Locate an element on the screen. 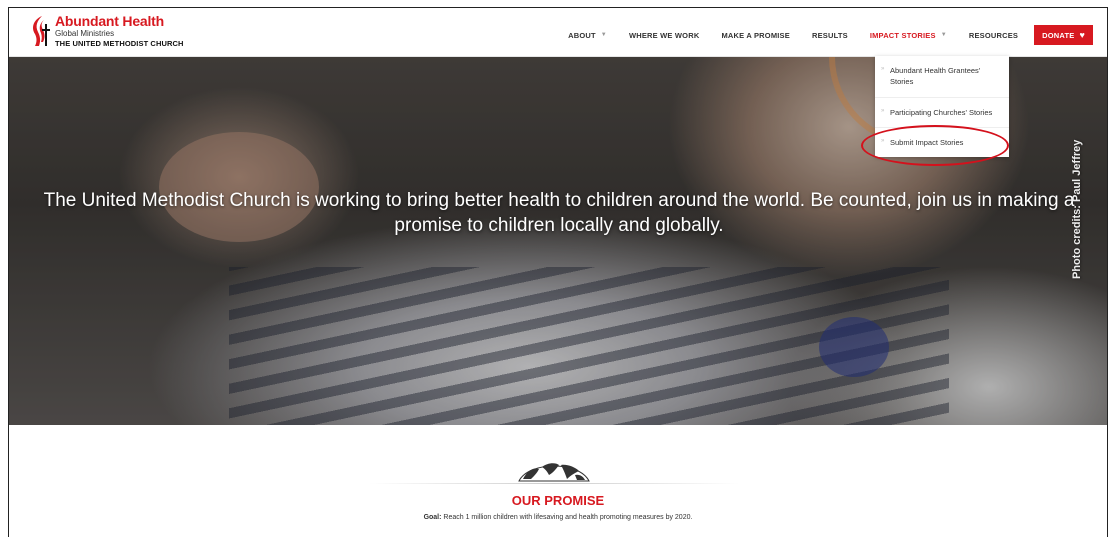 Image resolution: width=1115 pixels, height=537 pixels. heart-icon: ♥ is located at coordinates (1082, 35).